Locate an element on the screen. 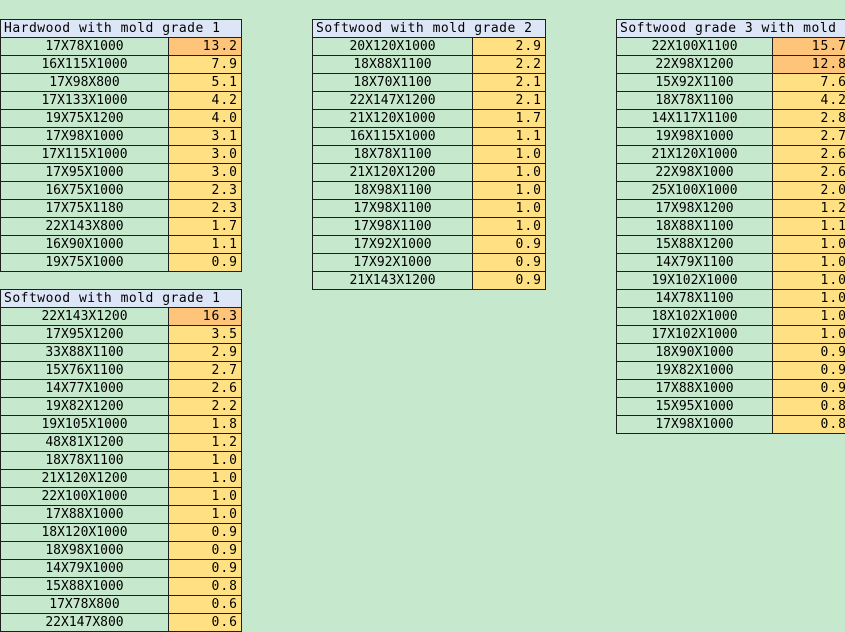  size-cell: 21X120X1000 is located at coordinates (695, 155).